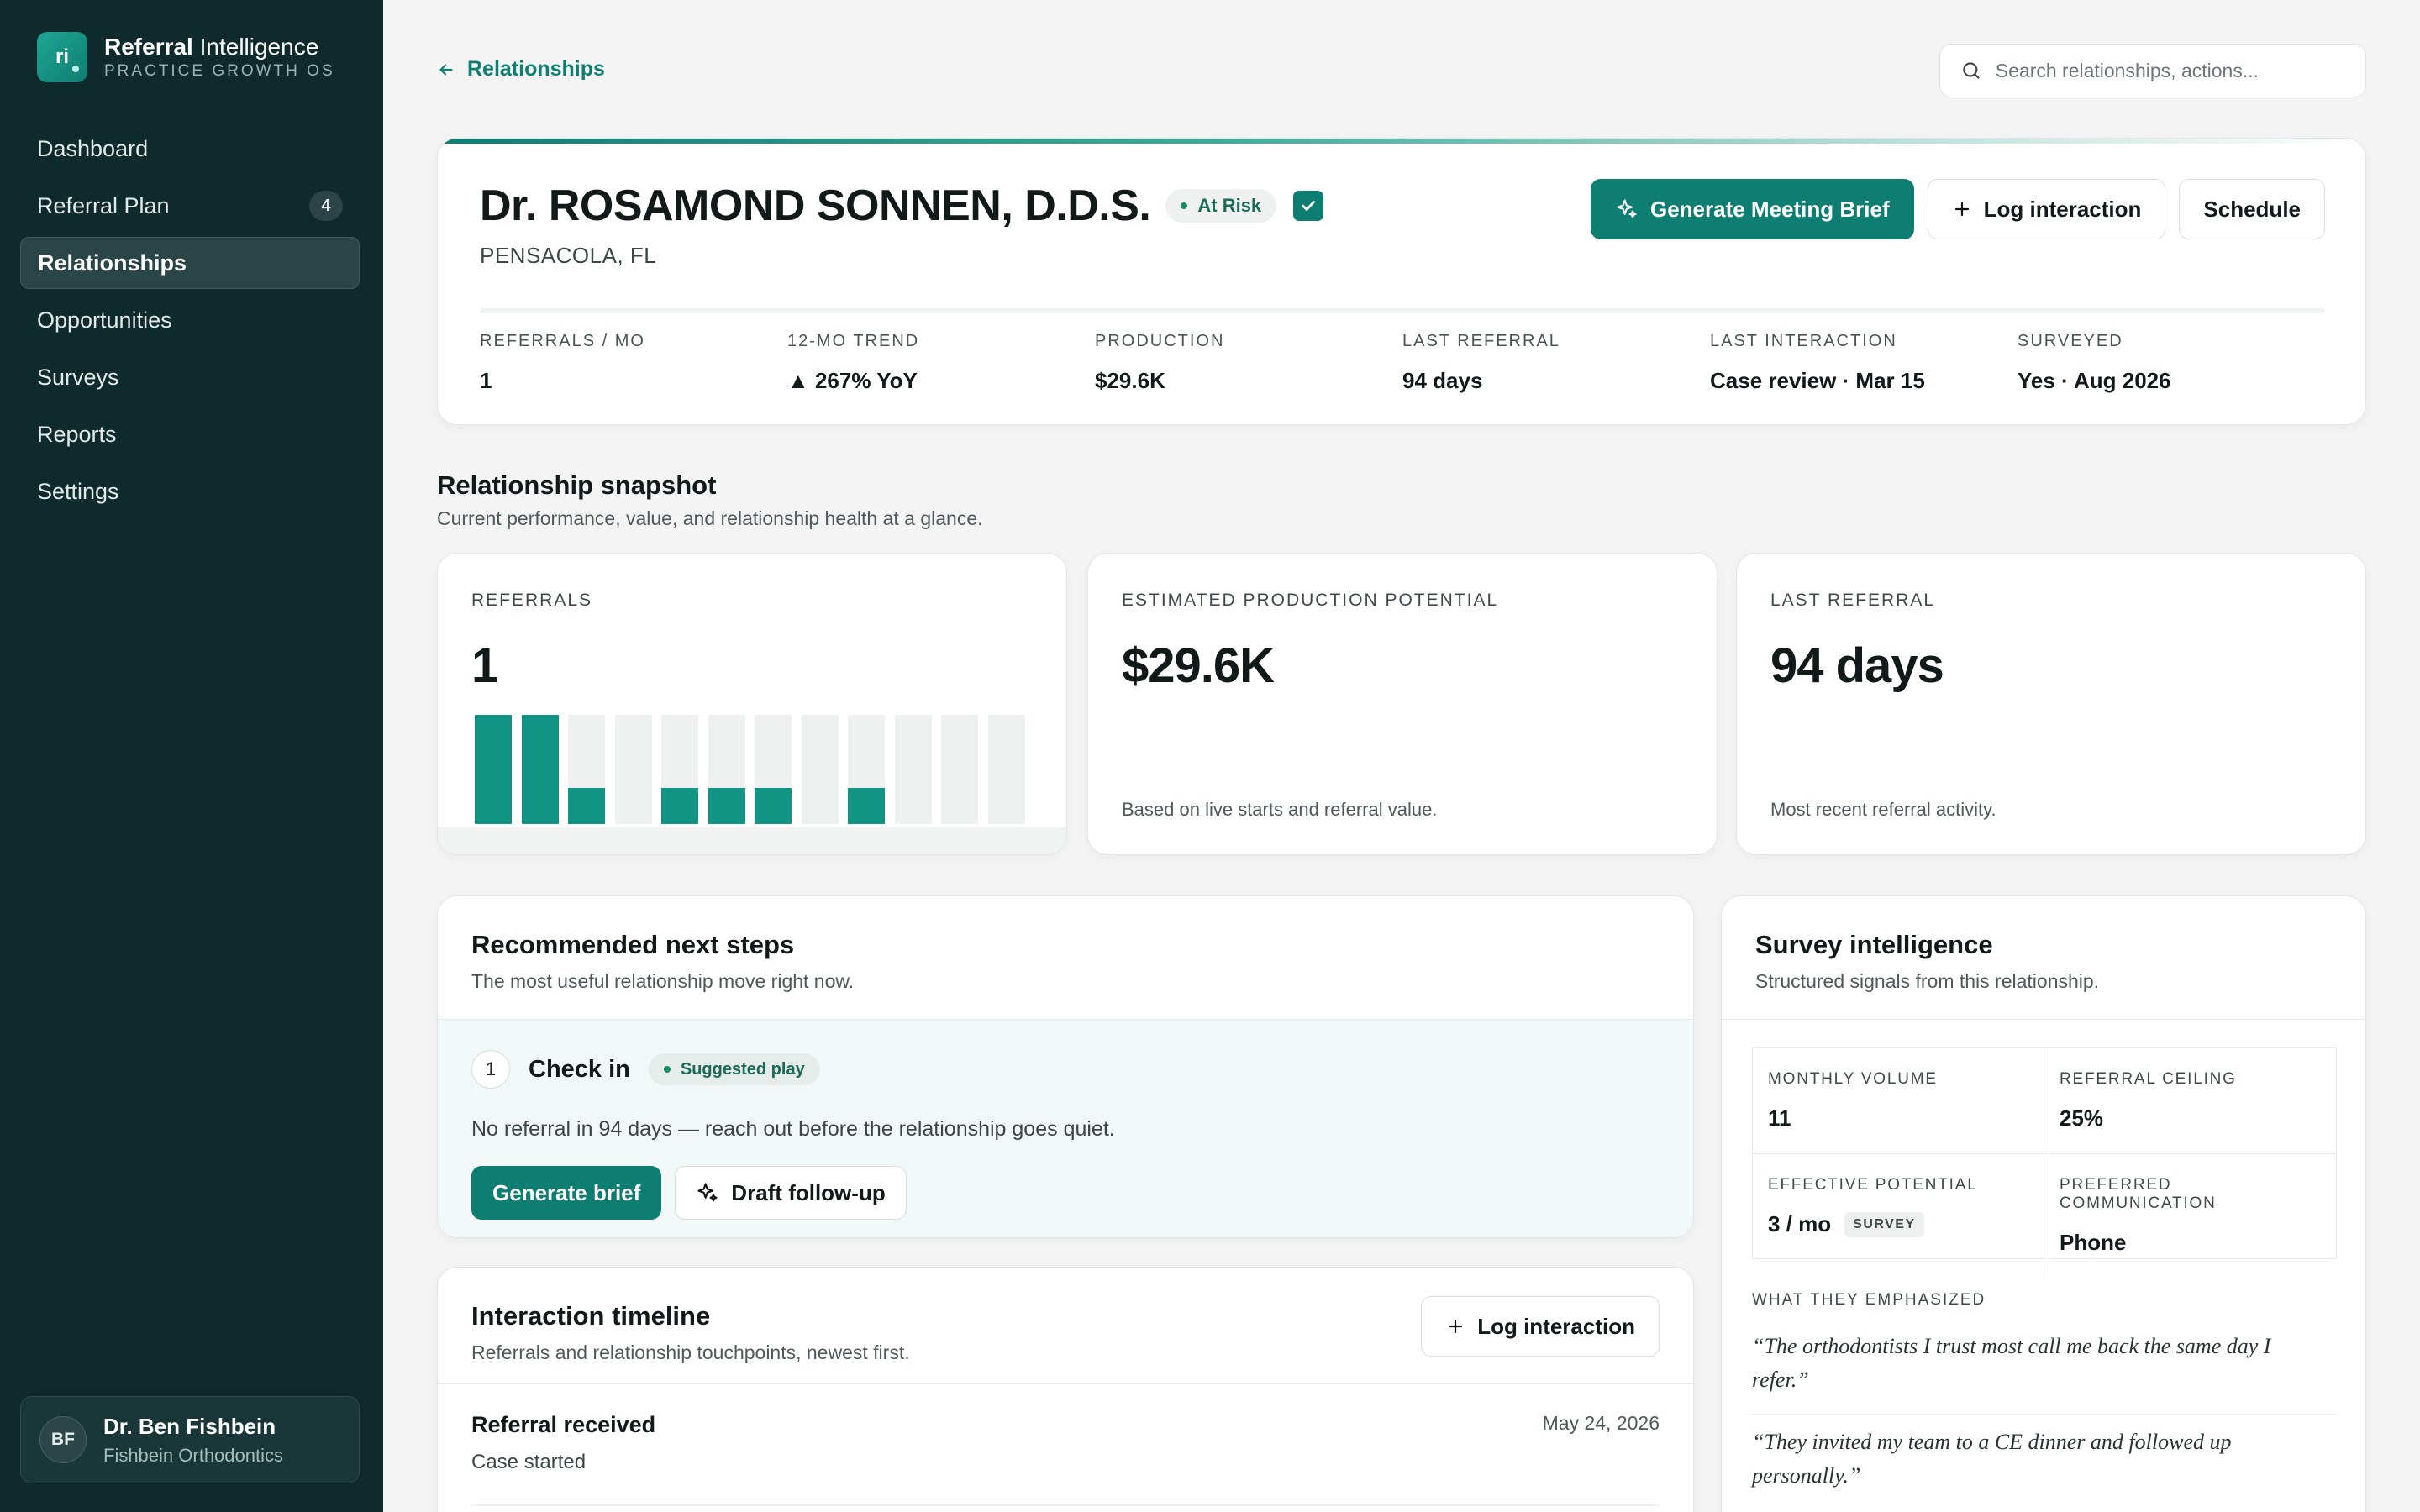 The height and width of the screenshot is (1512, 2420). I want to click on stat-value: 1, so click(486, 380).